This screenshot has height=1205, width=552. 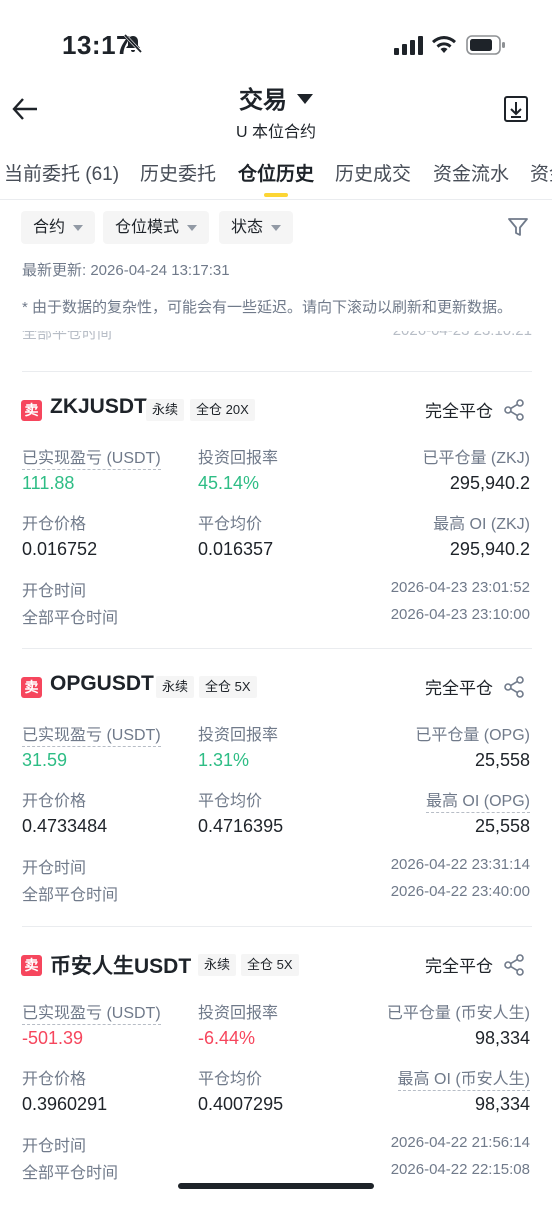 What do you see at coordinates (102, 683) in the screenshot?
I see `position-symbol: OPGUSDT` at bounding box center [102, 683].